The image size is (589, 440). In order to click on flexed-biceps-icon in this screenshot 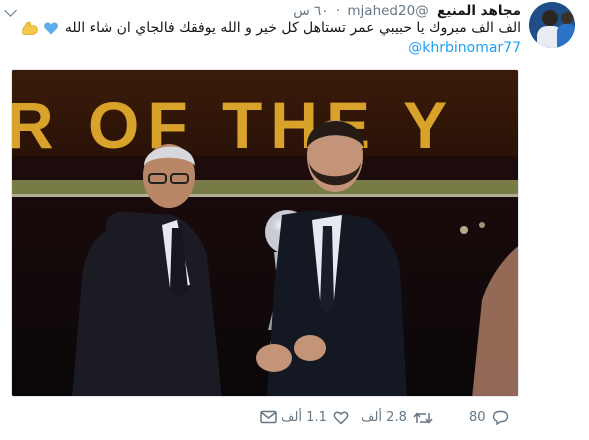, I will do `click(30, 28)`.